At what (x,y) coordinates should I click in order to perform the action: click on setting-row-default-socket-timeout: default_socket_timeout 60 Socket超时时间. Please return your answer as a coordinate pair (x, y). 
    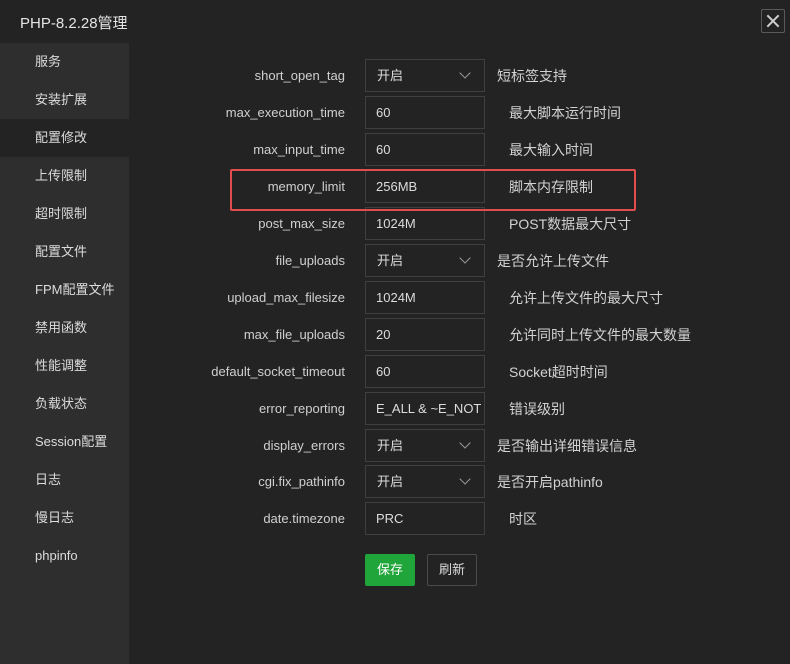
    Looking at the image, I should click on (459, 372).